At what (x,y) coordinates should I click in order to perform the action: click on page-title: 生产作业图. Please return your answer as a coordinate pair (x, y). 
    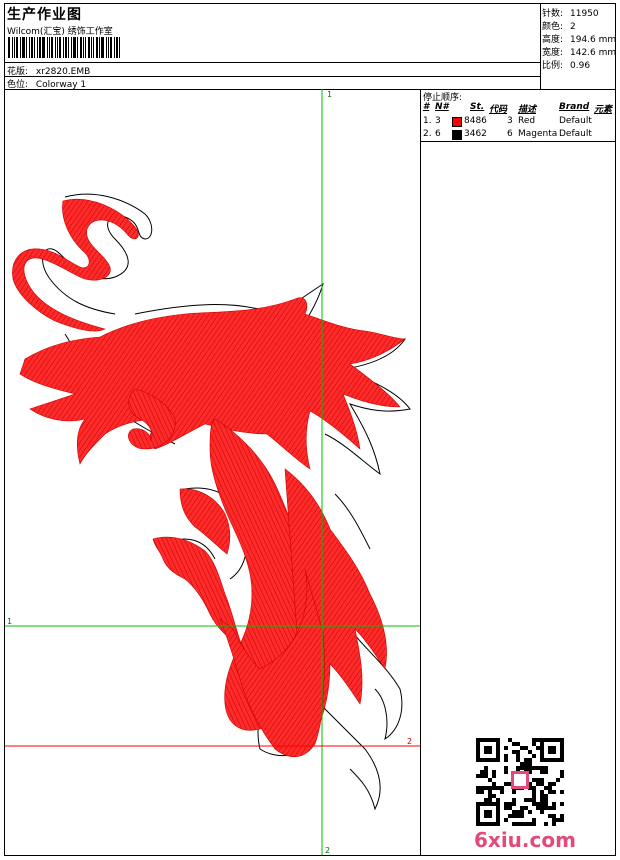
    Looking at the image, I should click on (44, 15).